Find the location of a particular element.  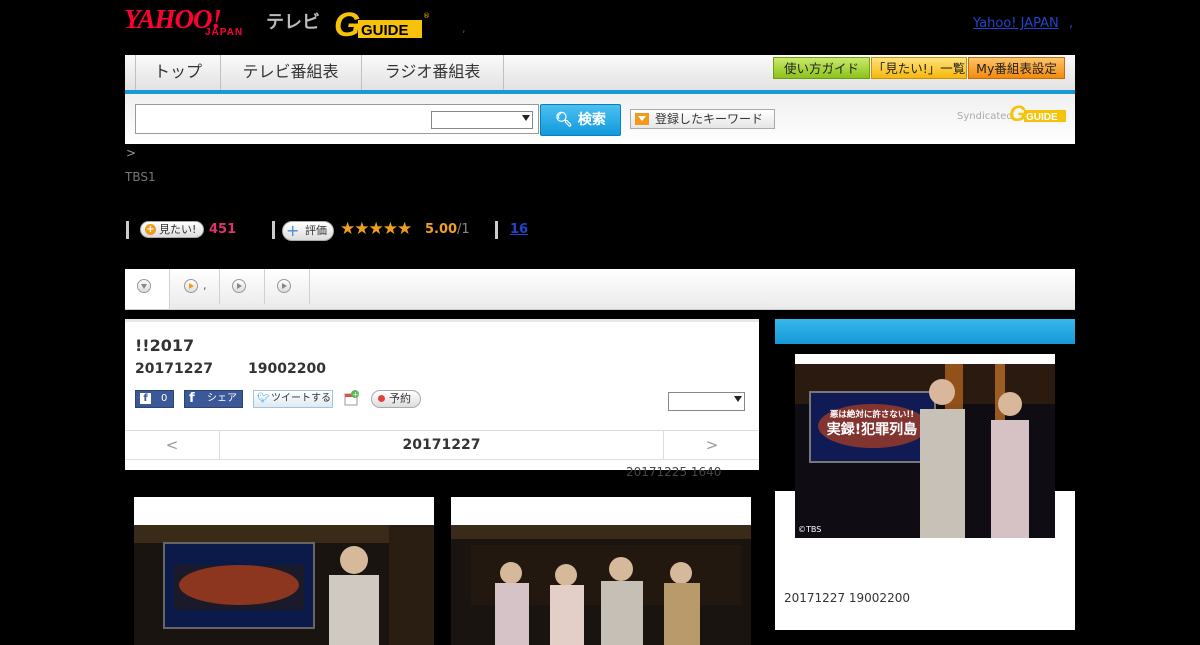

facebook-share-button: f シェア is located at coordinates (213, 399).